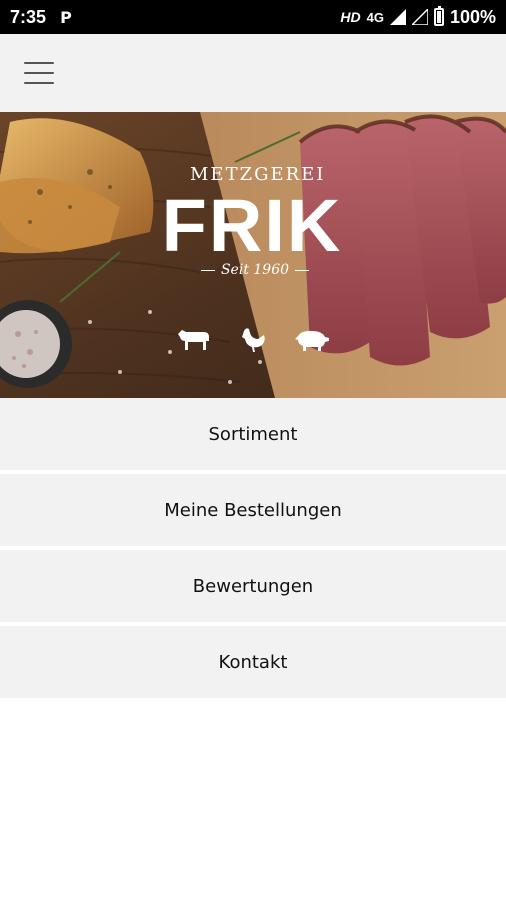 Image resolution: width=506 pixels, height=900 pixels. I want to click on battery-percent: 100%, so click(472, 16).